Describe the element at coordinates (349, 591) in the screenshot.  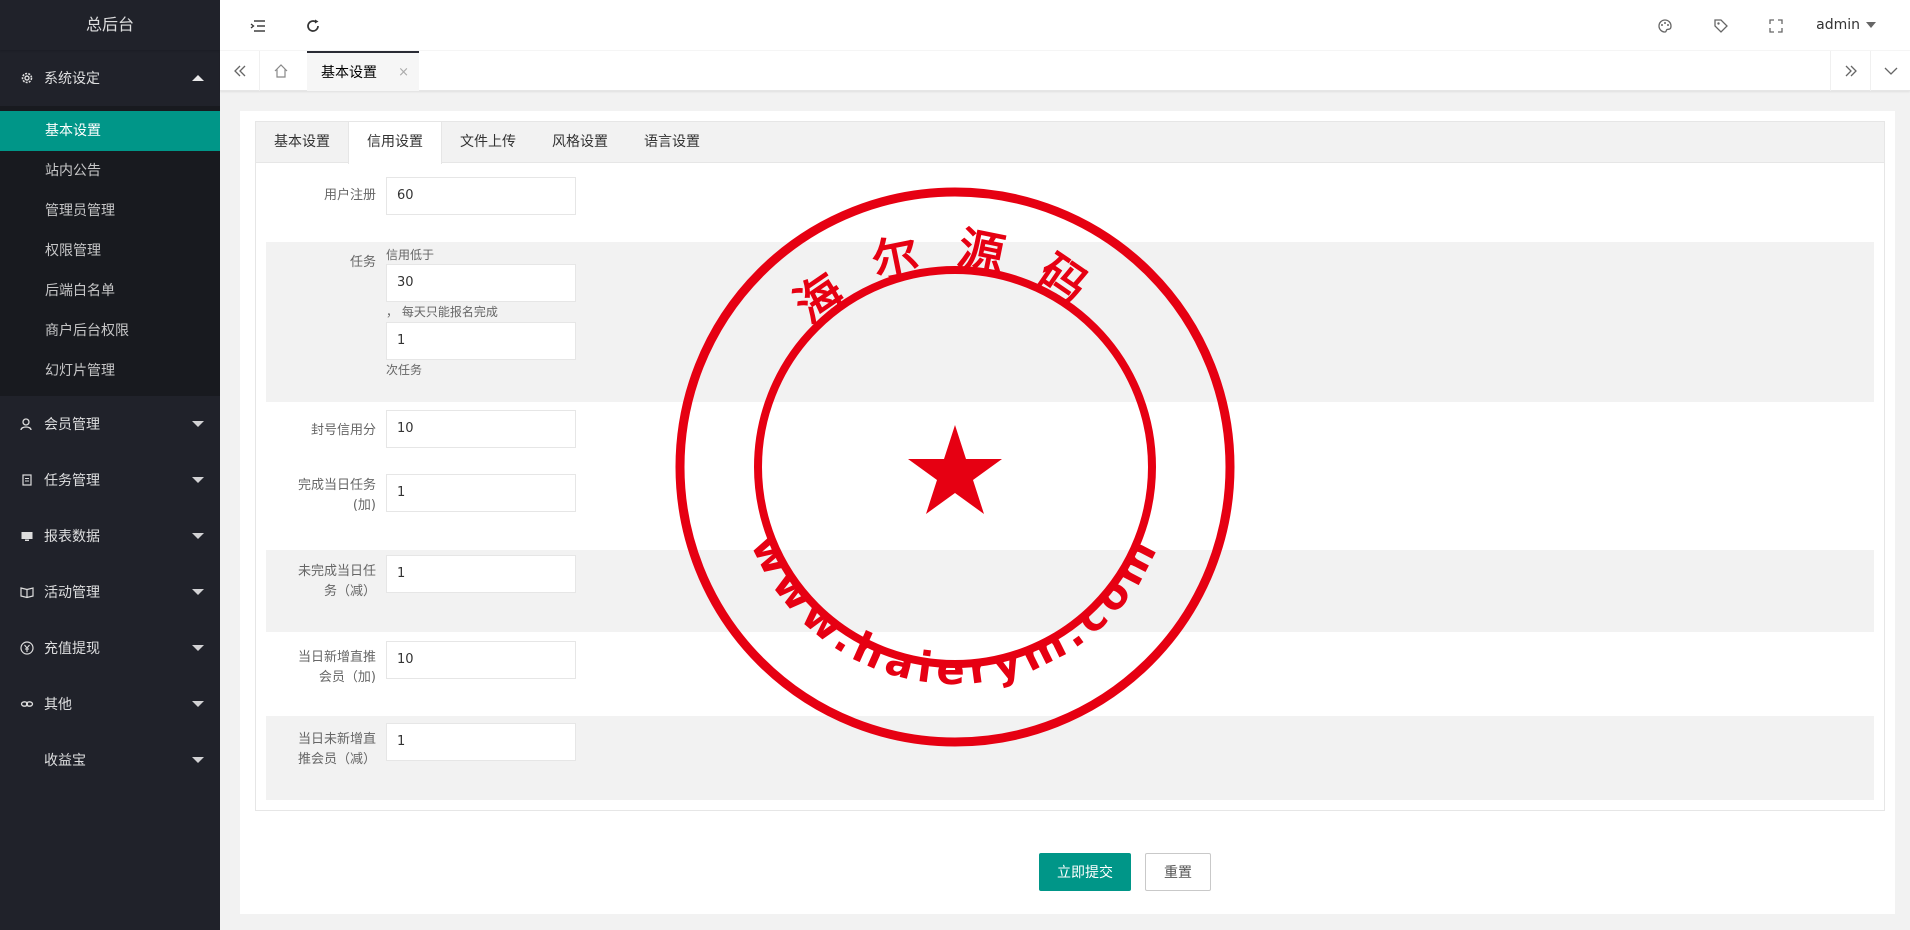
I see `label-incomplete-daily-2: 务（减）` at that location.